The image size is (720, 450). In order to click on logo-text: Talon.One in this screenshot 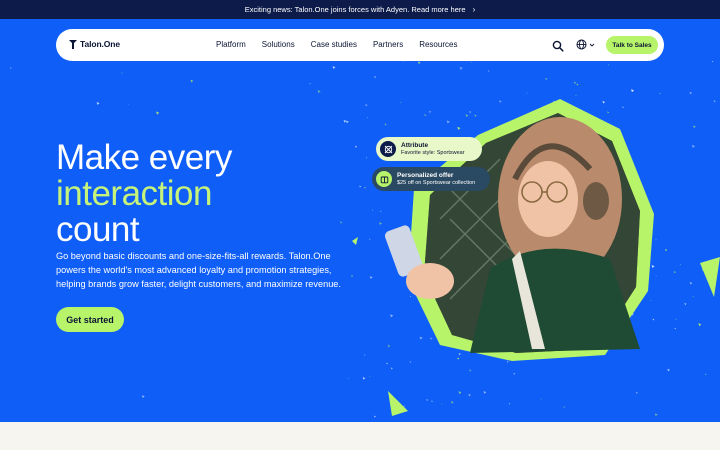, I will do `click(100, 44)`.